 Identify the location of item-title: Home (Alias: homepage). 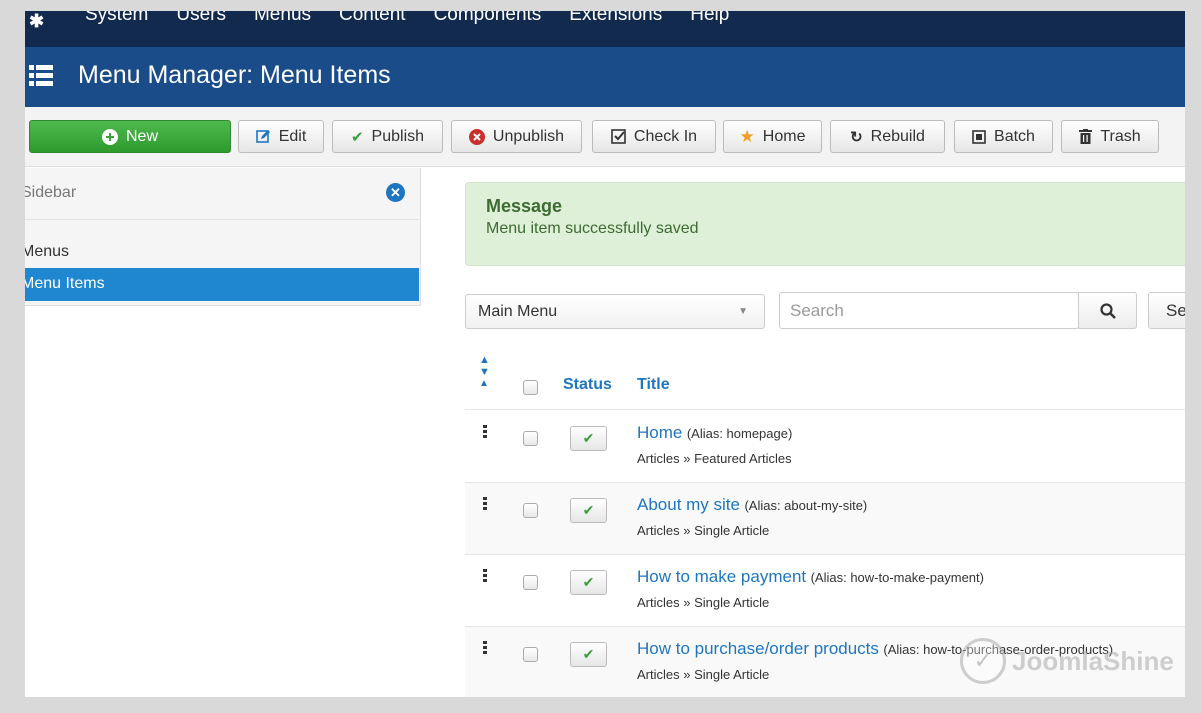
(714, 433).